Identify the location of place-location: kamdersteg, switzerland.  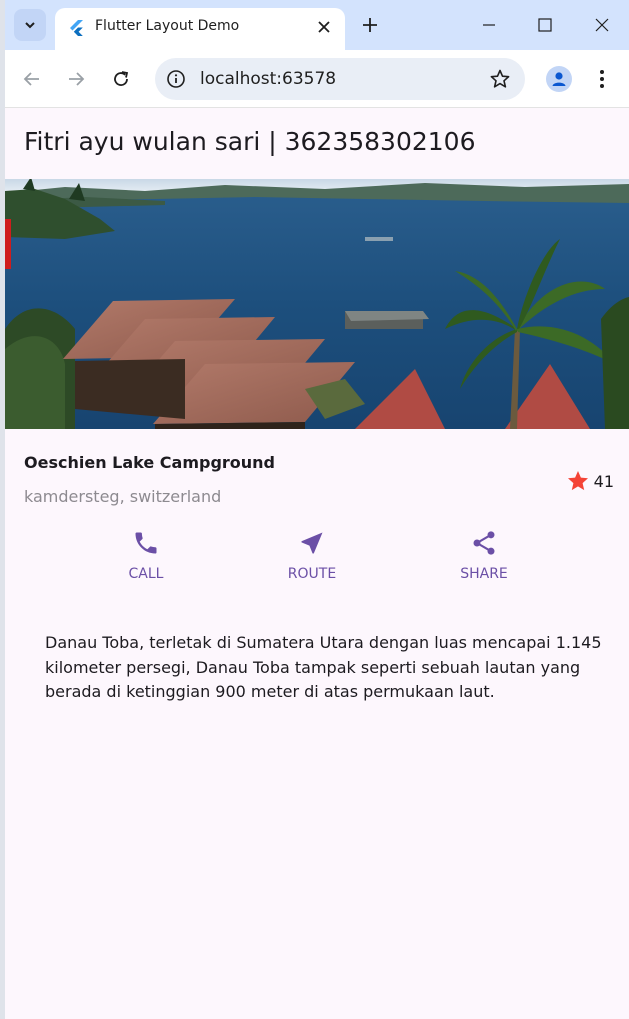
(123, 496).